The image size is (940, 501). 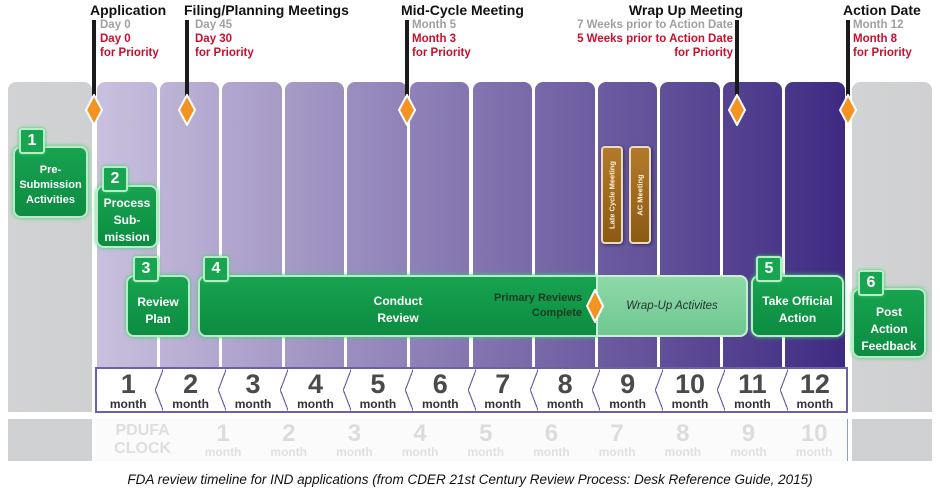 What do you see at coordinates (595, 306) in the screenshot?
I see `primary-reviews-complete-diamond-icon` at bounding box center [595, 306].